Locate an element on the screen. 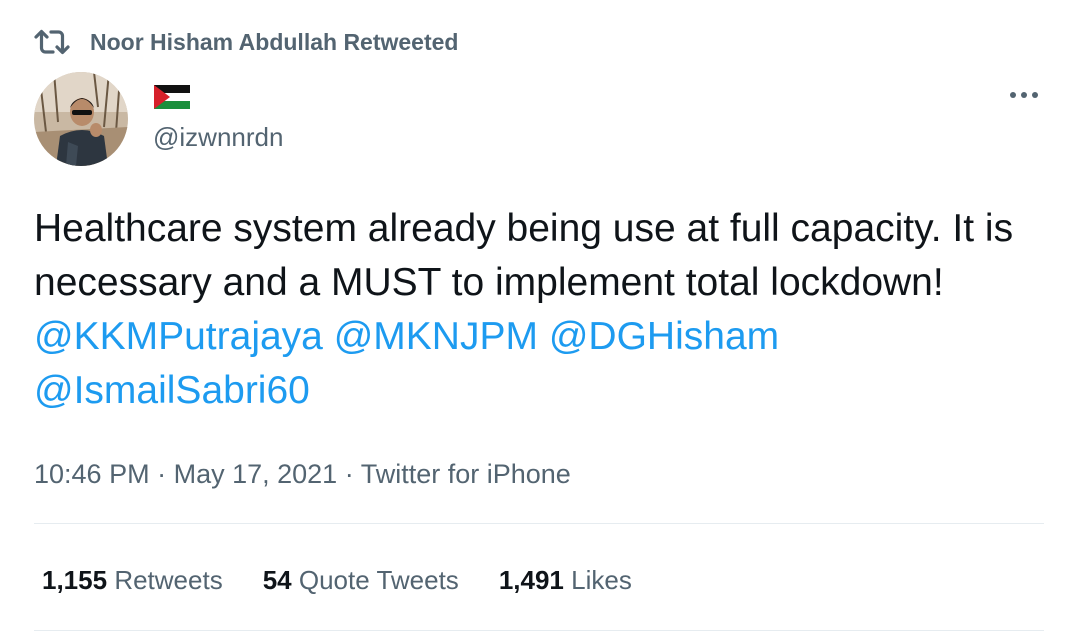 Image resolution: width=1080 pixels, height=635 pixels. palestine-flag-icon is located at coordinates (172, 97).